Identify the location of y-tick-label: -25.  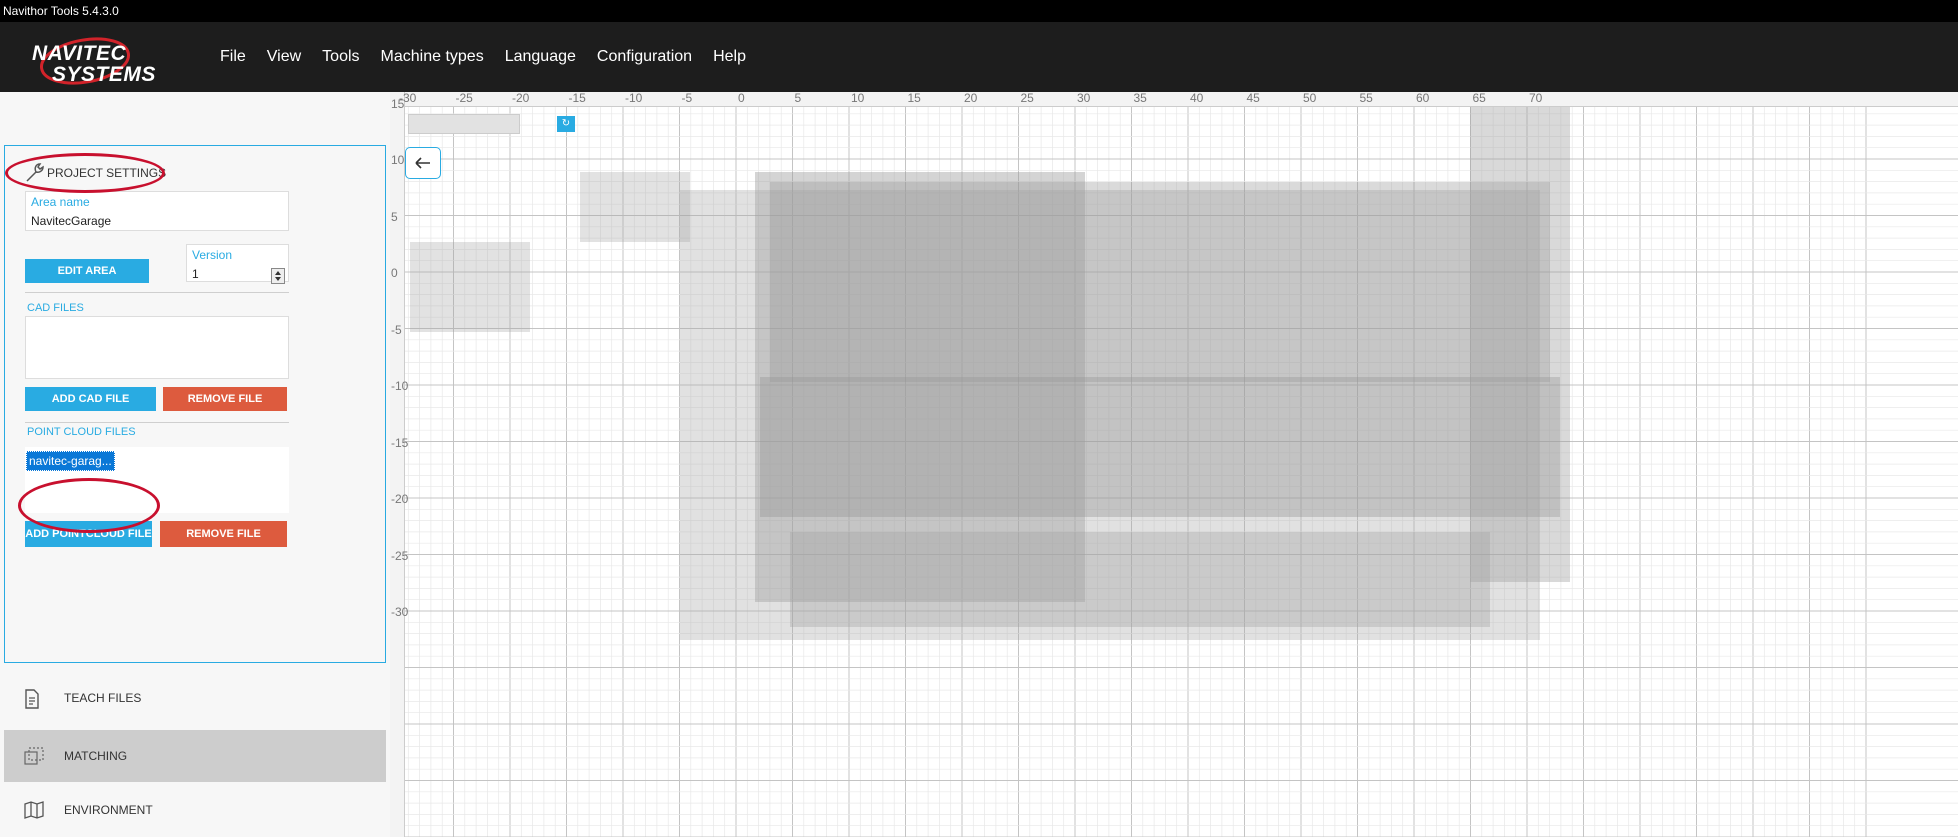
(400, 555).